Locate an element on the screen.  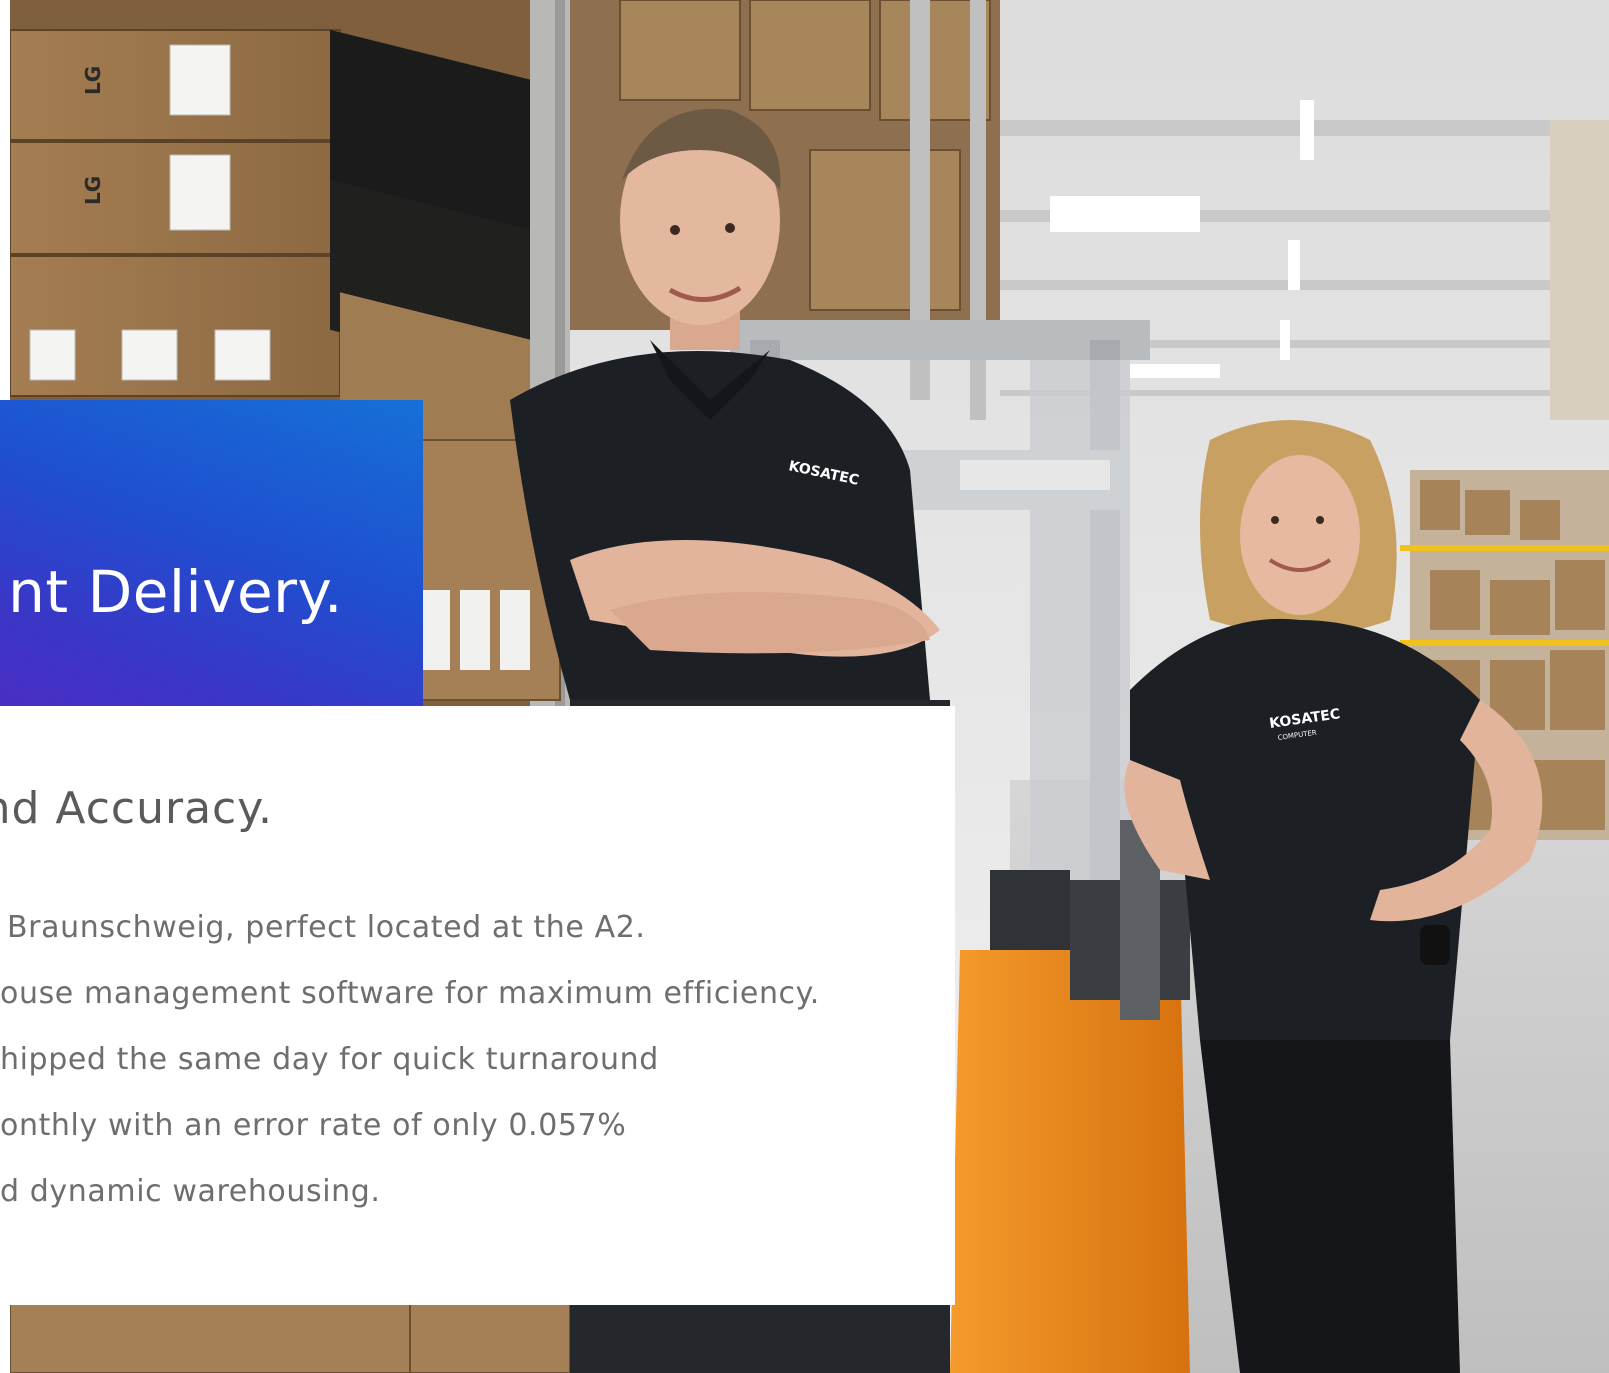
headline: nt Delivery. is located at coordinates (175, 592).